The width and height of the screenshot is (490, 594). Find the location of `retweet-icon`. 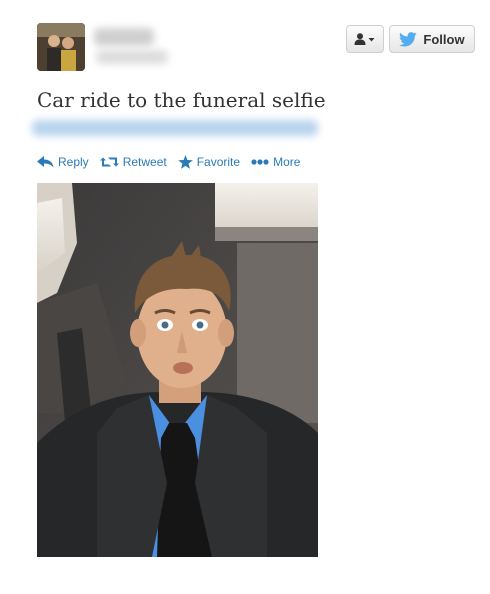

retweet-icon is located at coordinates (109, 162).